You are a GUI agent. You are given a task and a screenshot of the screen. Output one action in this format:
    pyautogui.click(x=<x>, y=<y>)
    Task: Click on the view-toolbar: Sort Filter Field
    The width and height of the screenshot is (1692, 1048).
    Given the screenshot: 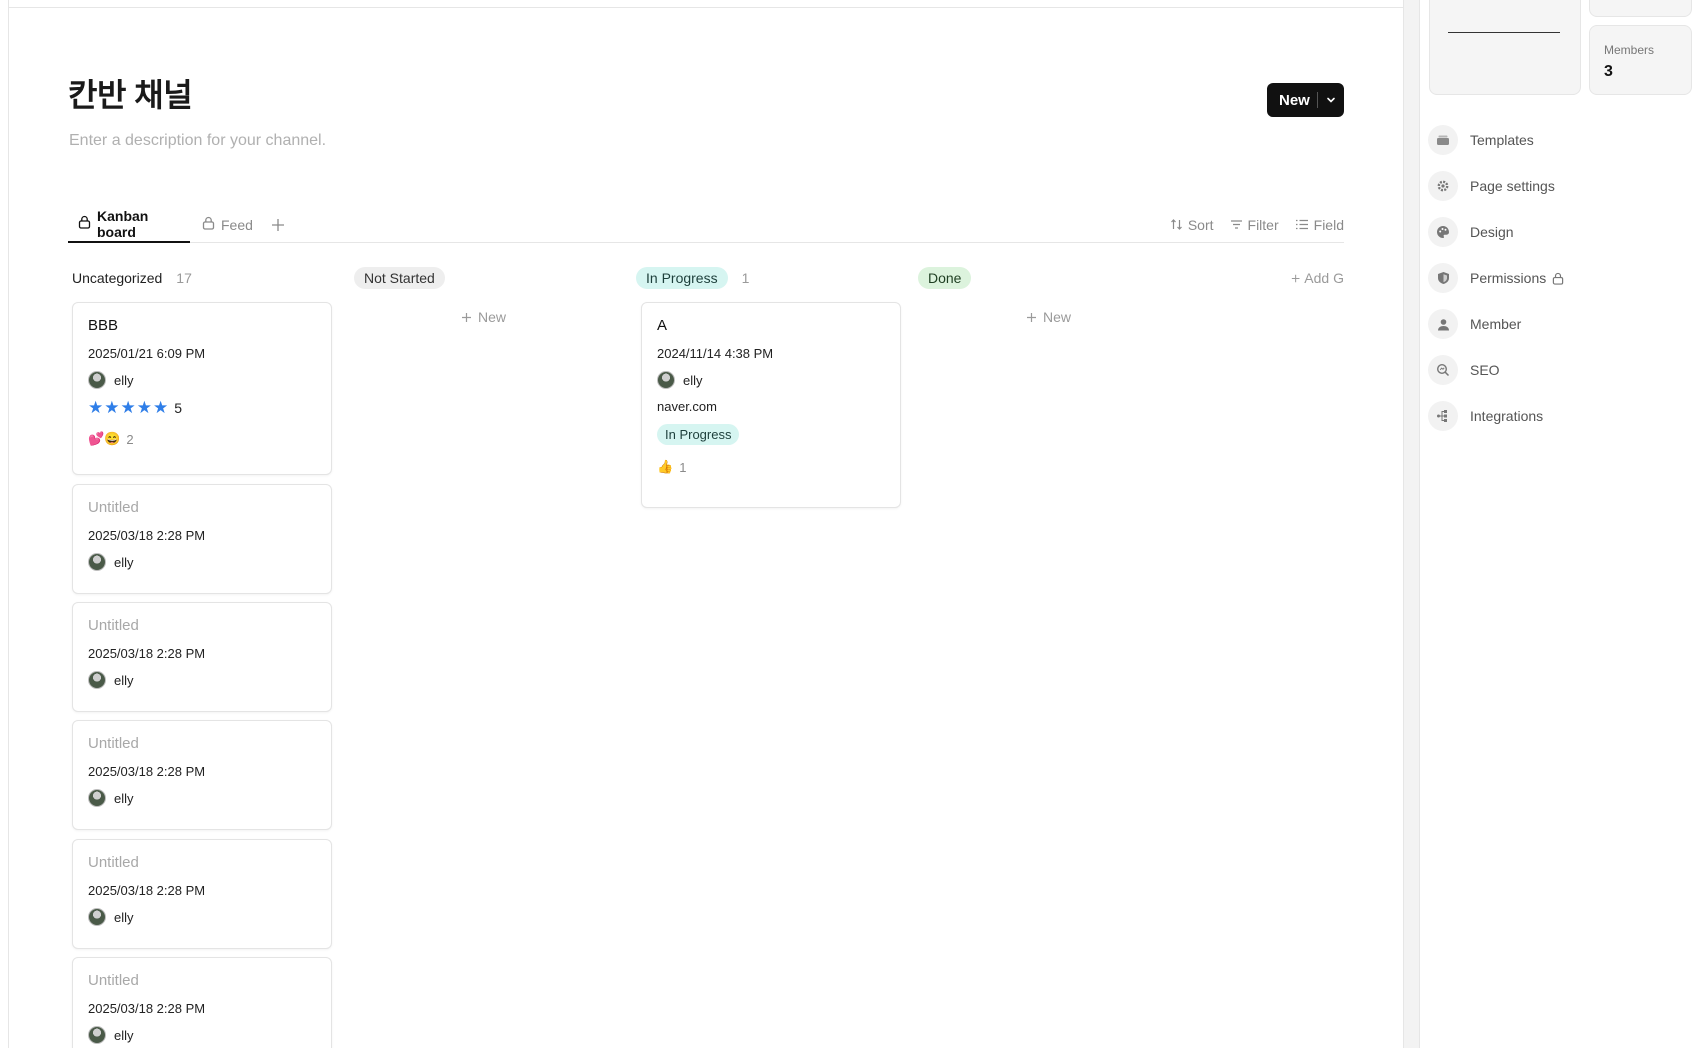 What is the action you would take?
    pyautogui.click(x=1257, y=224)
    